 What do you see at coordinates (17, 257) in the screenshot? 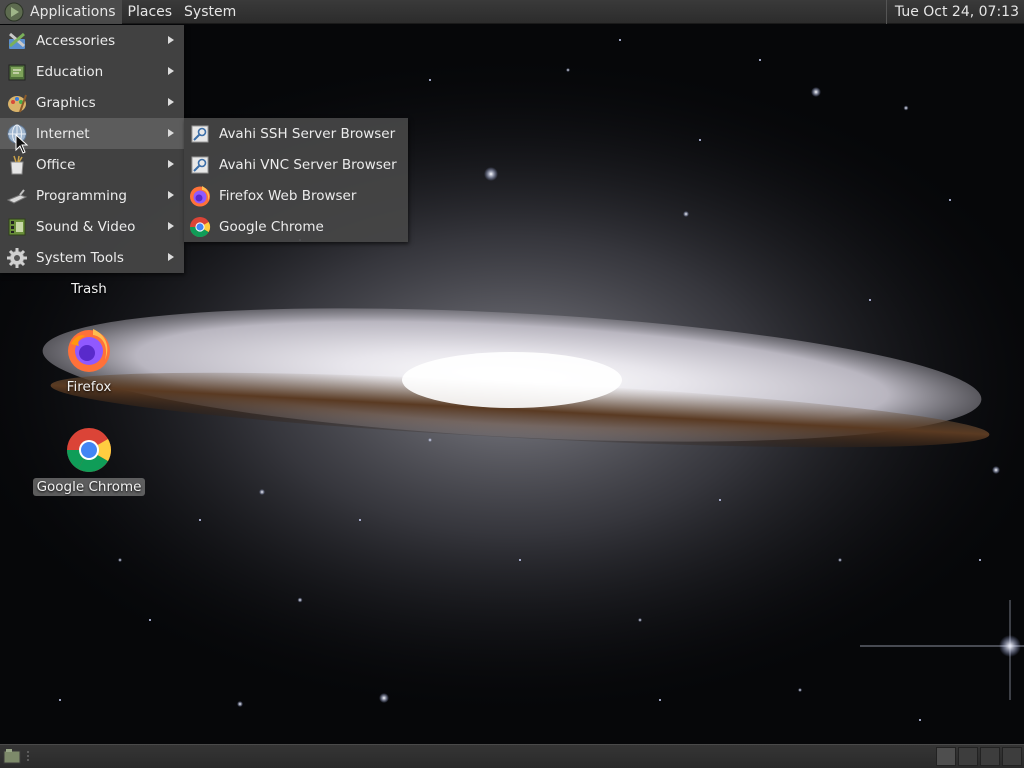
I see `system-tools-gear-icon` at bounding box center [17, 257].